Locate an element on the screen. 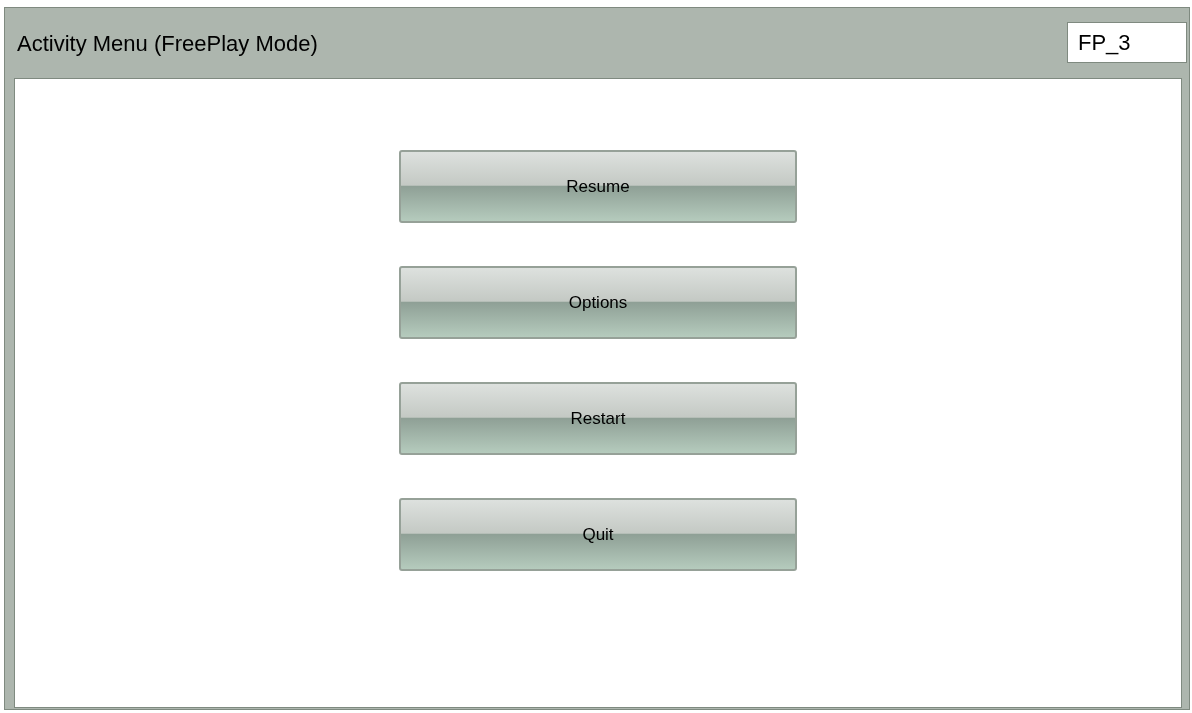  menu-button: Resume is located at coordinates (598, 186).